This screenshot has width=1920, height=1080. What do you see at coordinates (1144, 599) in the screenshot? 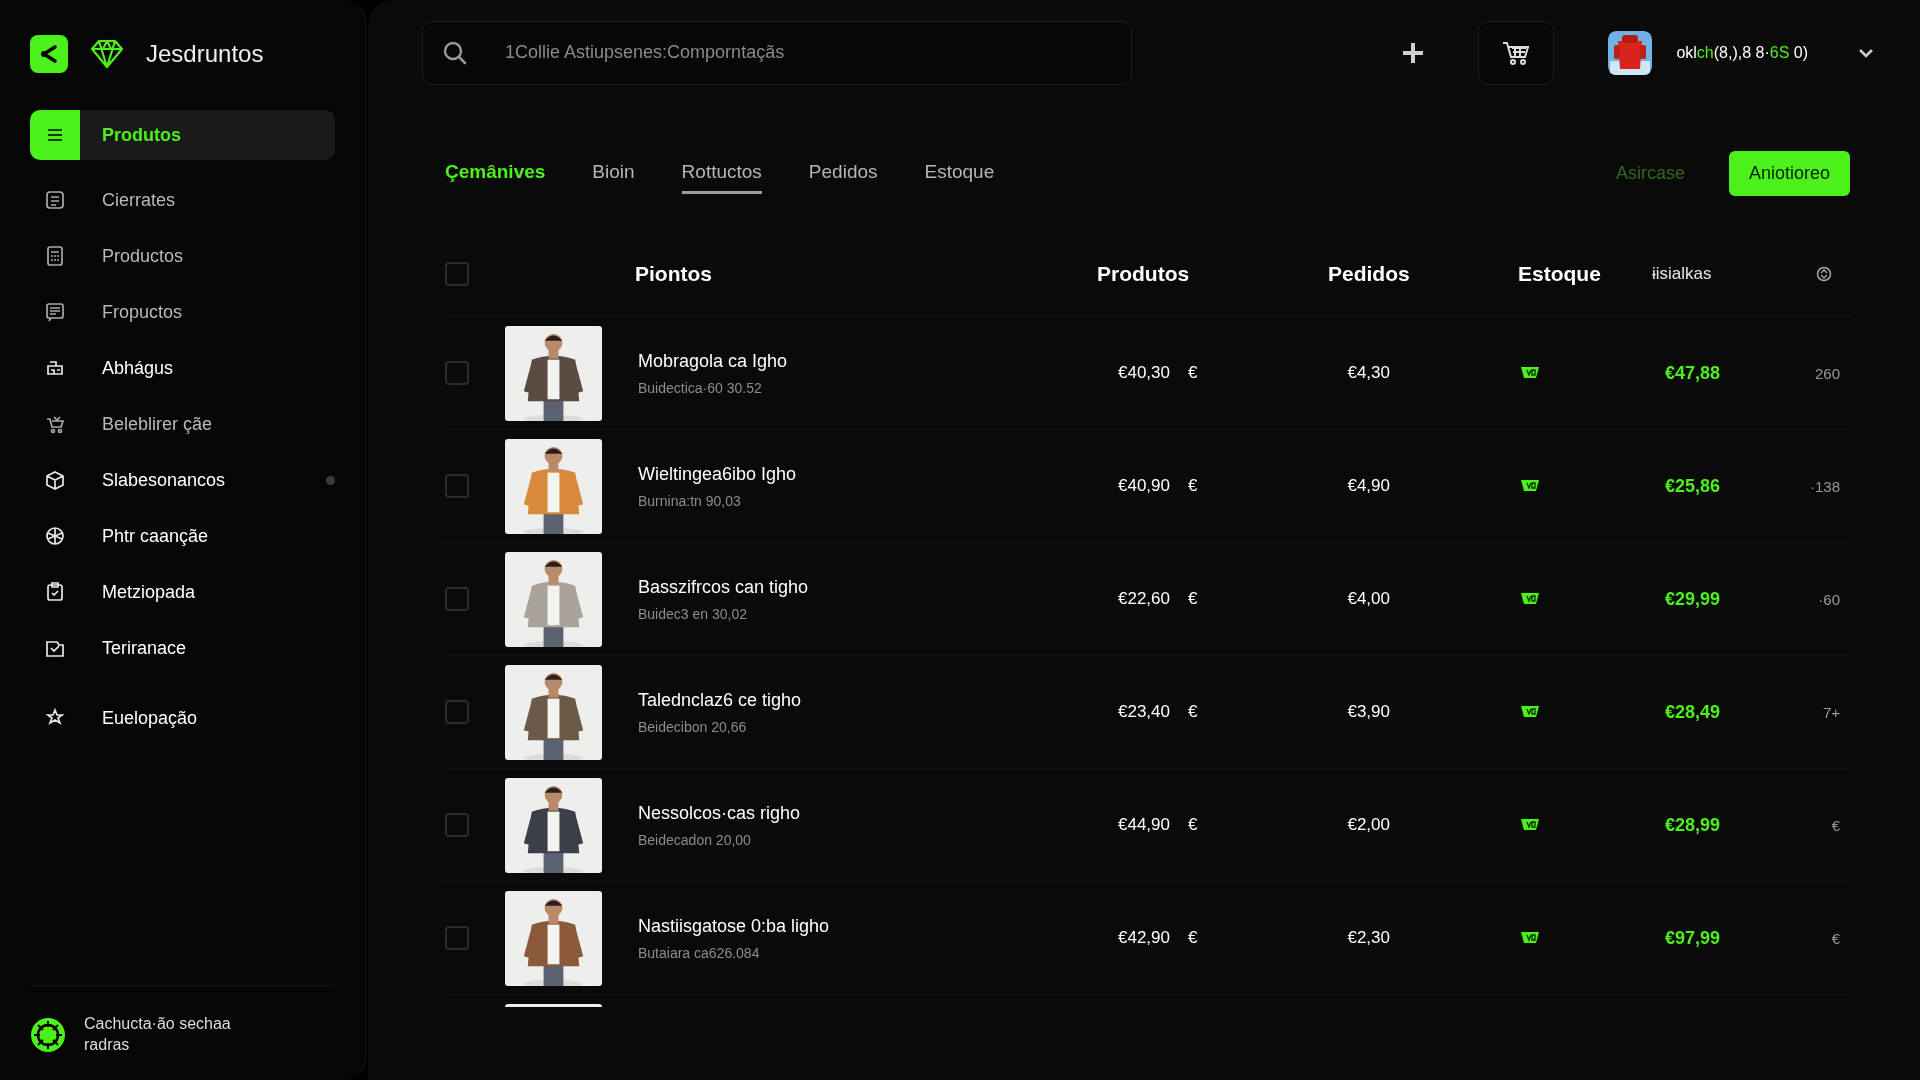
I see `price: €22,60` at bounding box center [1144, 599].